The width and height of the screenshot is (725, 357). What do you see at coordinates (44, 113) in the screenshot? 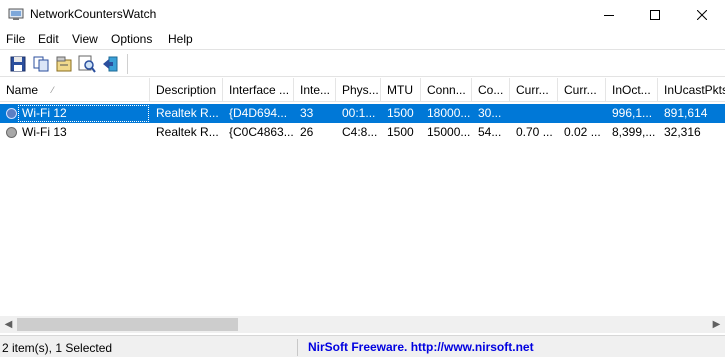
I see `cell-name: Wi-Fi 12` at bounding box center [44, 113].